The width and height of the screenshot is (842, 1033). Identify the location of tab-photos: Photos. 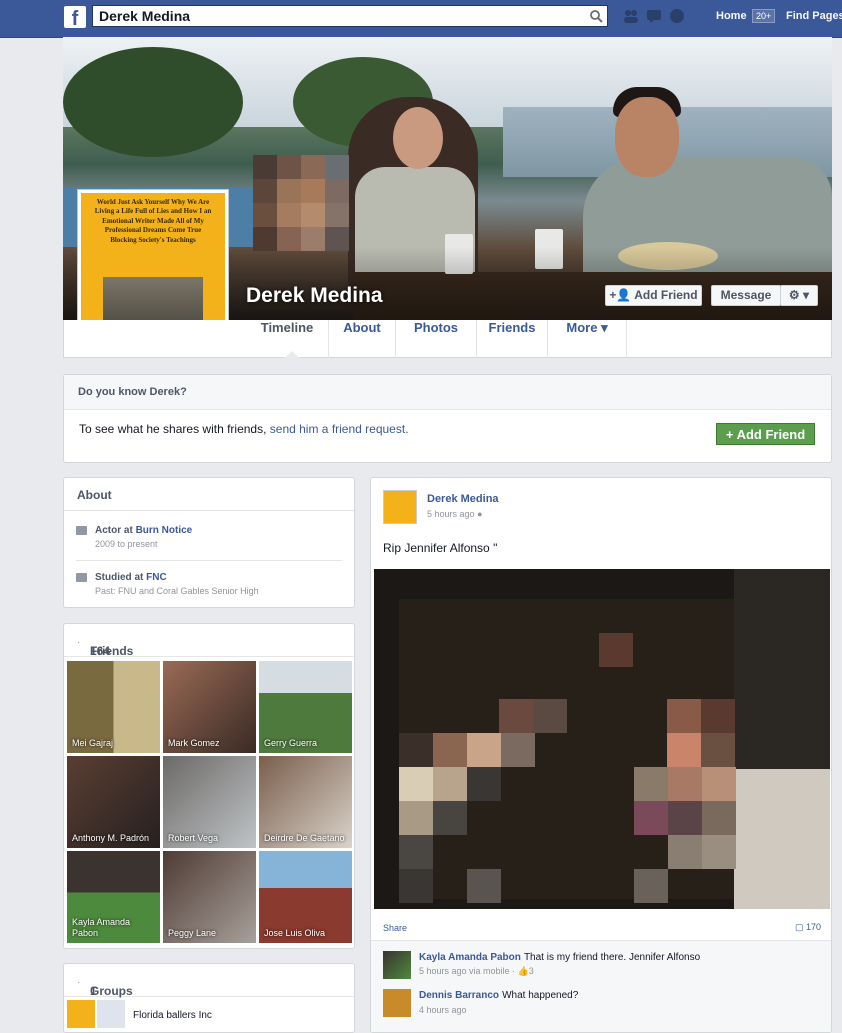
(436, 339).